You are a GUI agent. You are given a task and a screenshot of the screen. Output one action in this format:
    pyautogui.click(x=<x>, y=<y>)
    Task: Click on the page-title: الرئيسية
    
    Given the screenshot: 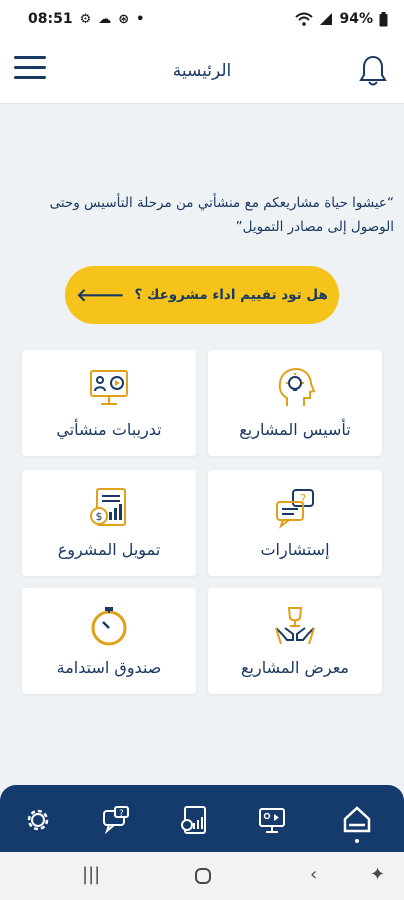 What is the action you would take?
    pyautogui.click(x=202, y=70)
    